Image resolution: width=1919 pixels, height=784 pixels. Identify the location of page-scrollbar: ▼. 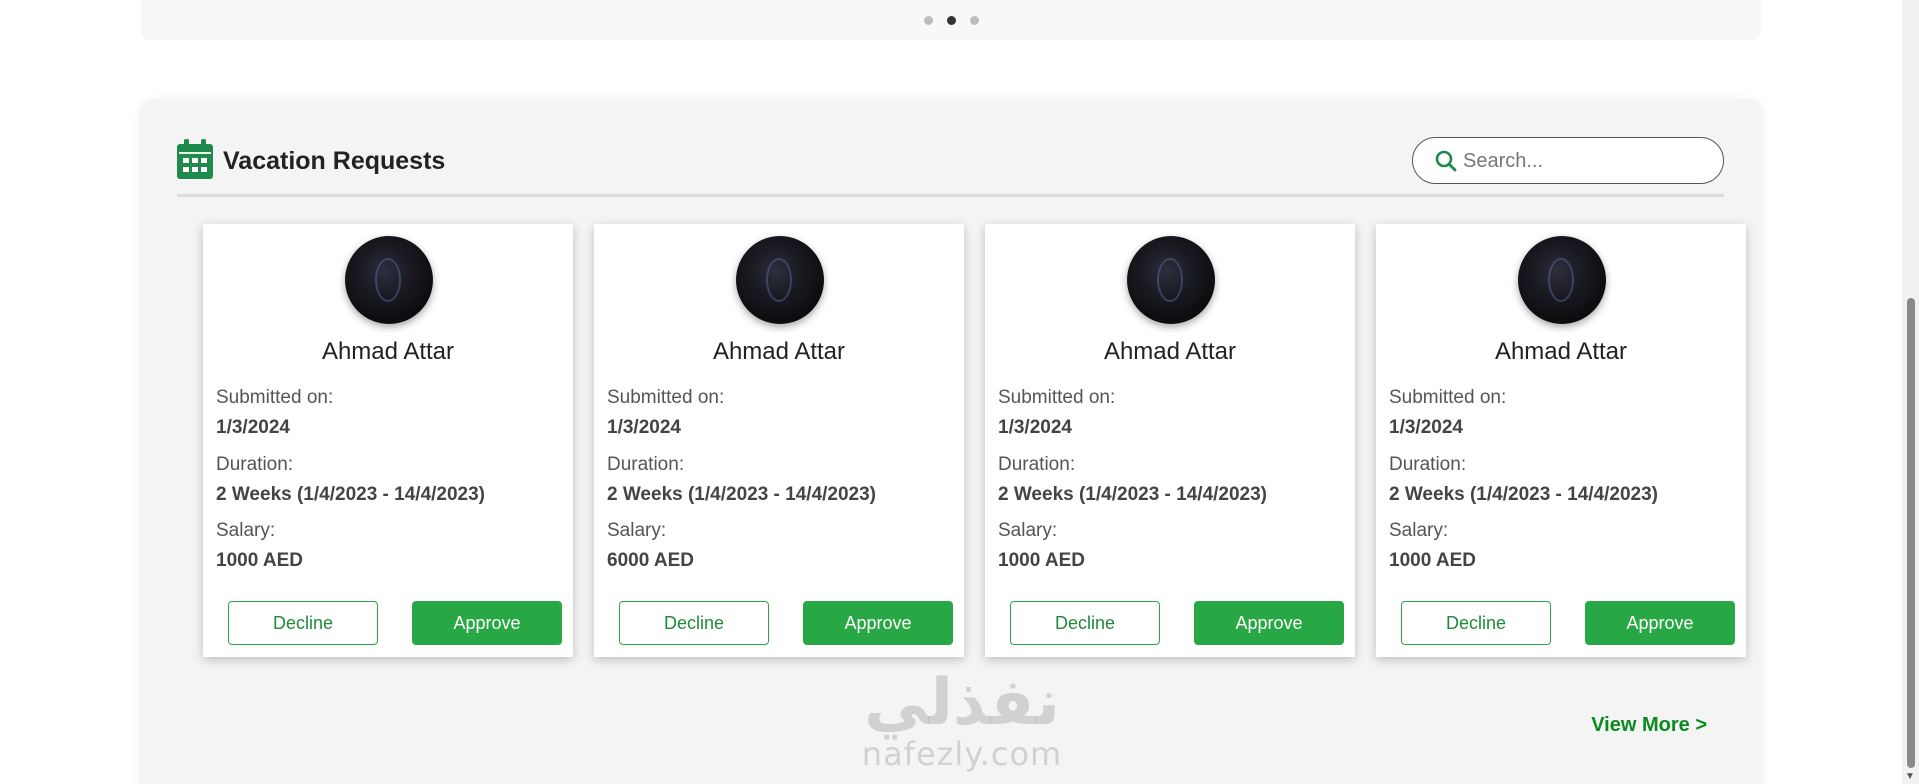
(1910, 392).